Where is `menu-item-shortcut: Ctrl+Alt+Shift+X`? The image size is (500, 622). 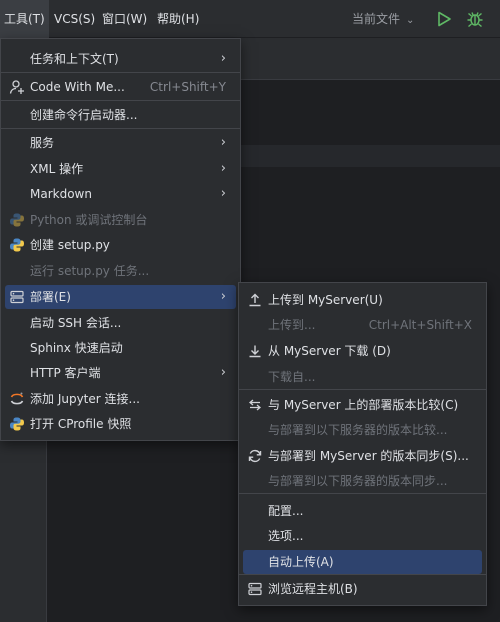
menu-item-shortcut: Ctrl+Alt+Shift+X is located at coordinates (420, 325).